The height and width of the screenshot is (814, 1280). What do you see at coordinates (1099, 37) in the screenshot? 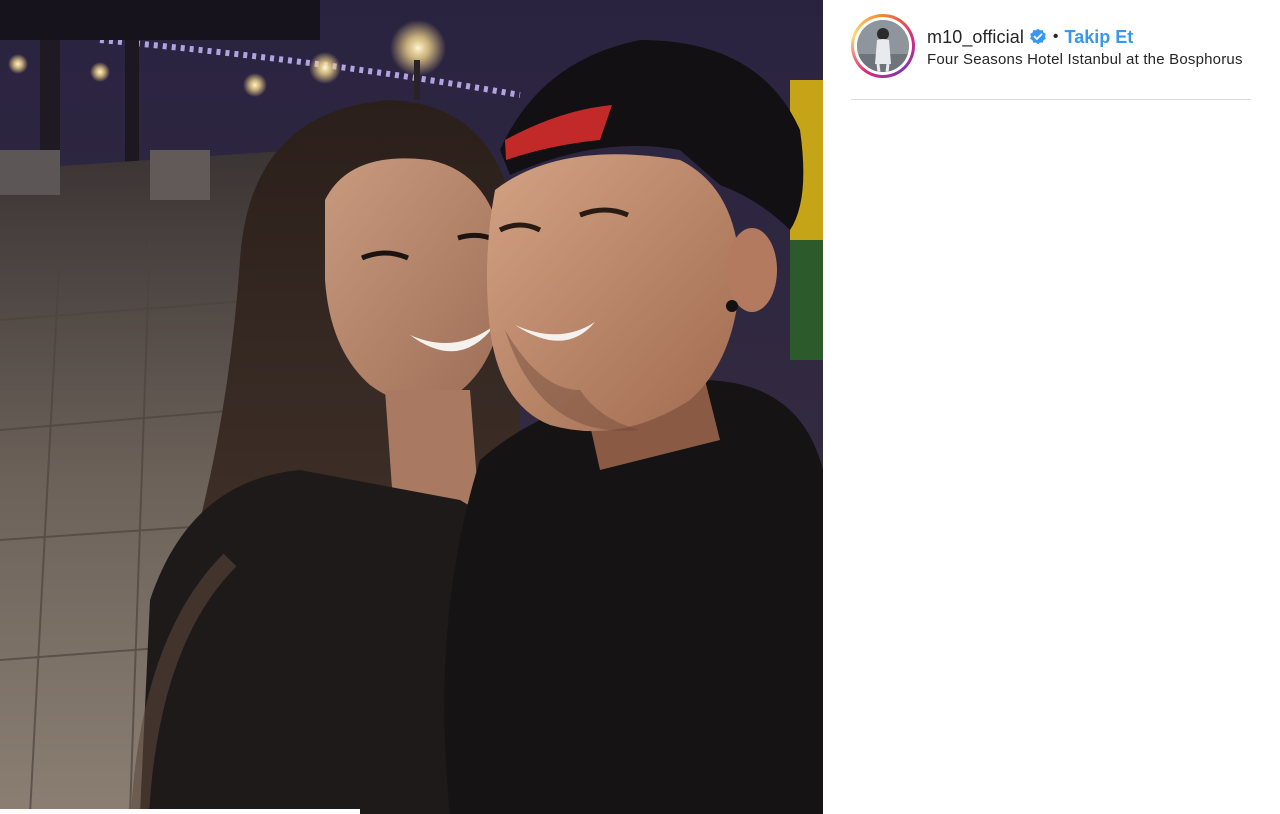
I see `follow-button: Takip Et` at bounding box center [1099, 37].